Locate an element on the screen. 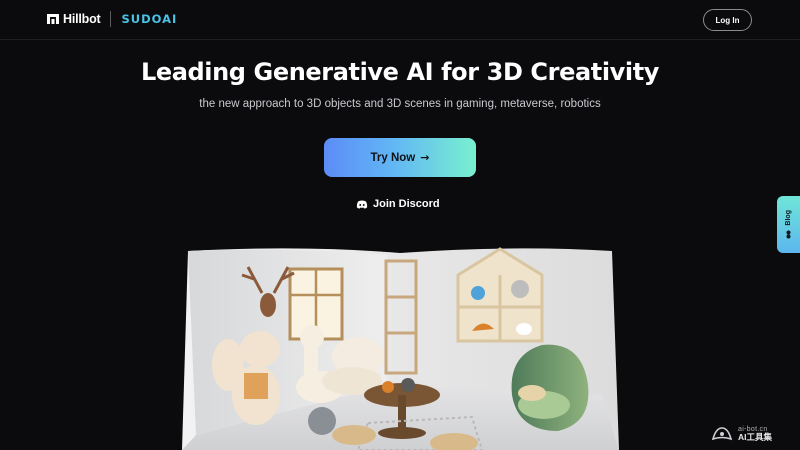 The image size is (800, 450). brand-group: Hillbot SUDOAI is located at coordinates (112, 19).